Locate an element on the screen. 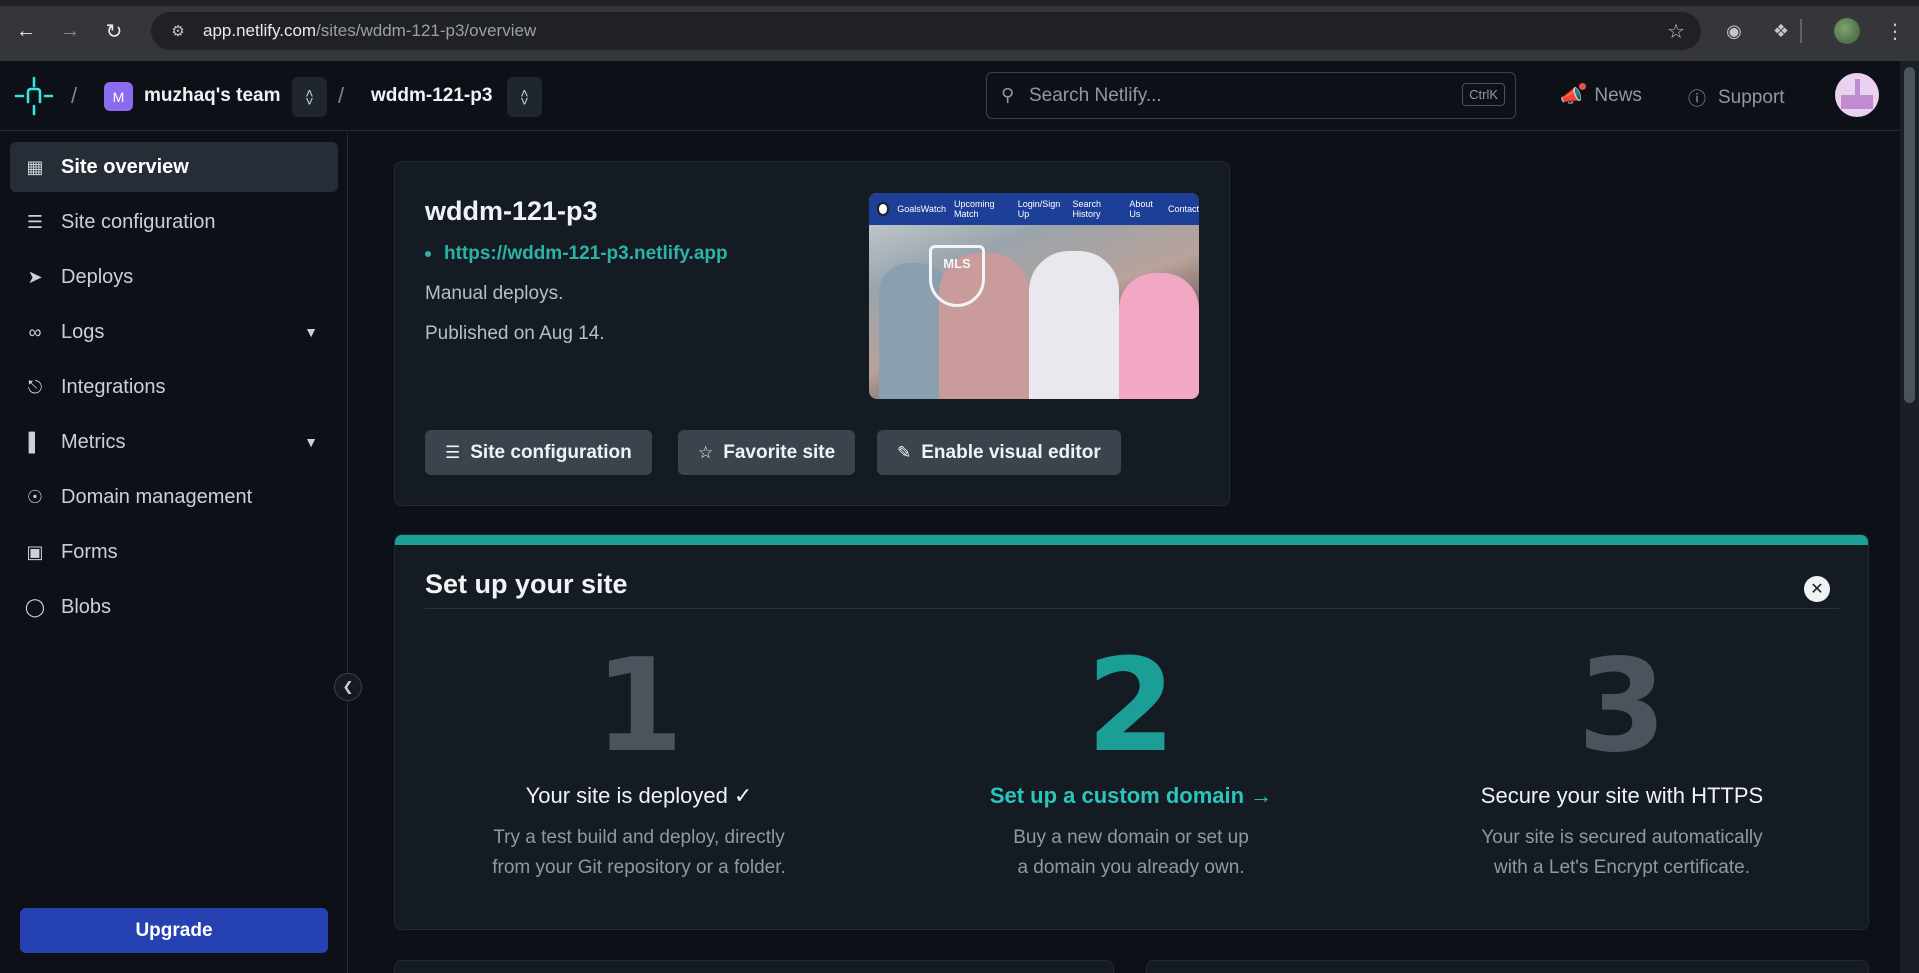  news-link: 📣 News is located at coordinates (1601, 94).